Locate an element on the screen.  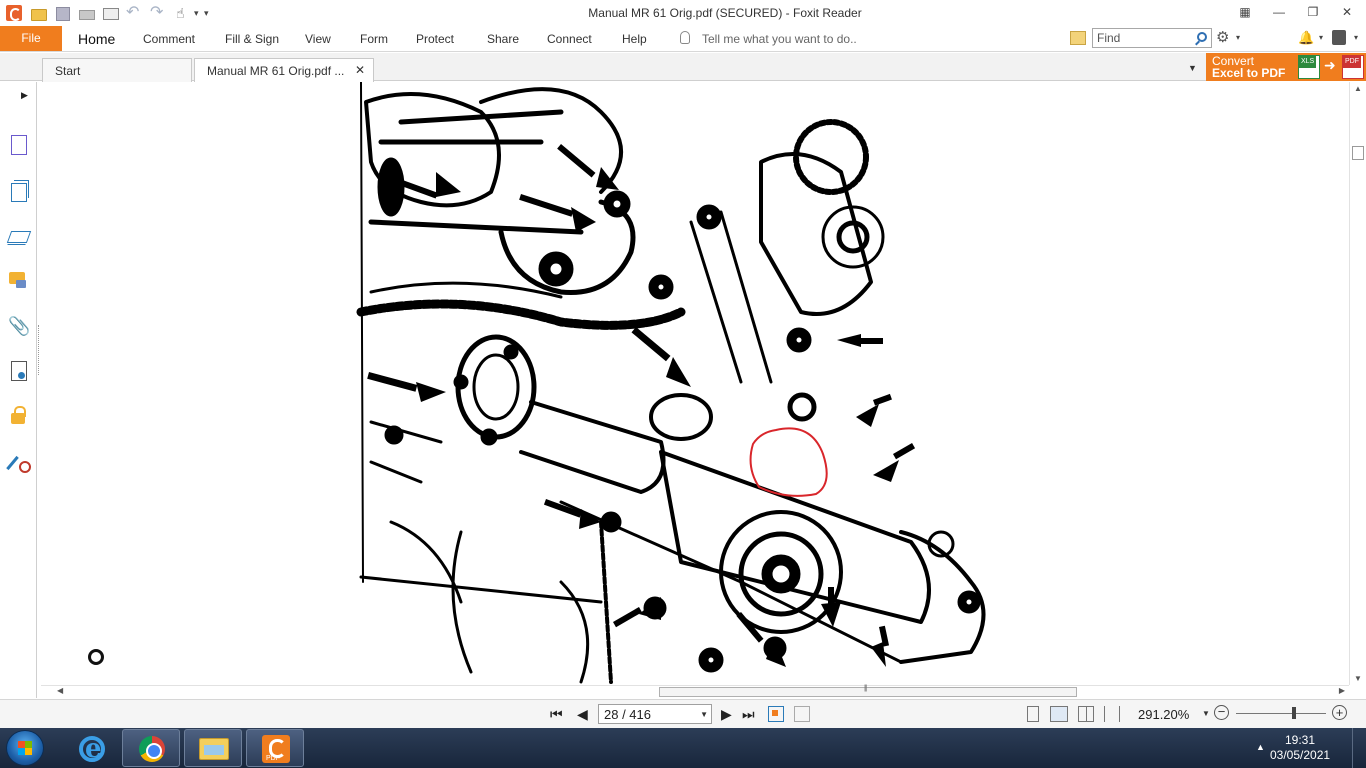
windows-taskbar: ▲ 19:31 03/05/2021 is located at coordinates (683, 748).